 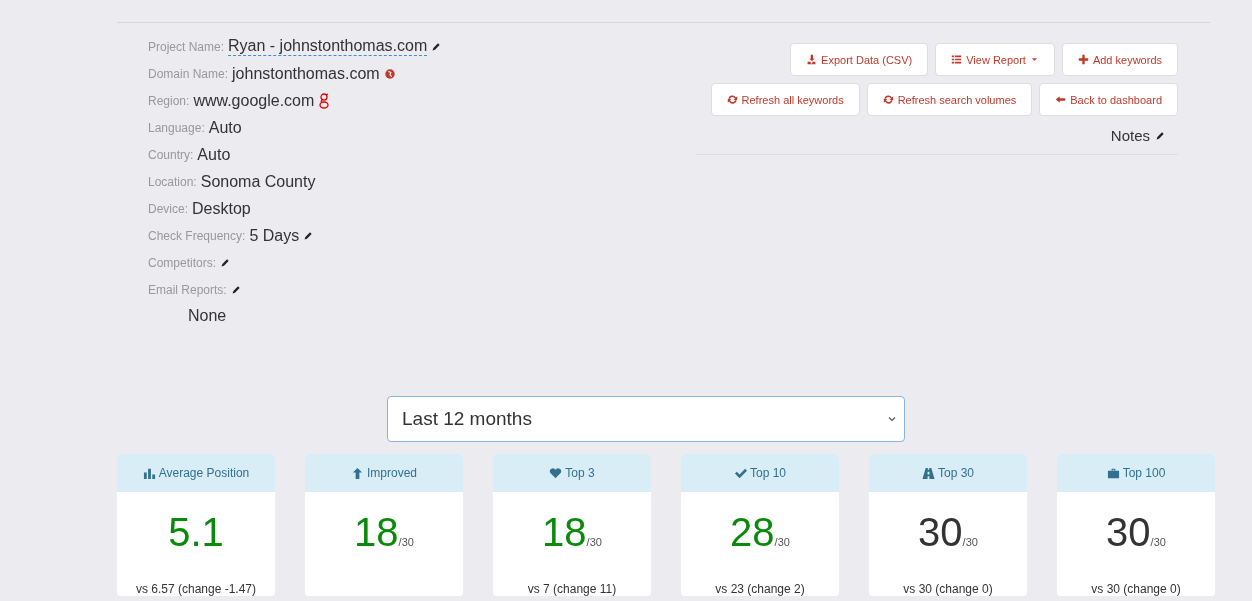 What do you see at coordinates (389, 73) in the screenshot?
I see `globe-icon` at bounding box center [389, 73].